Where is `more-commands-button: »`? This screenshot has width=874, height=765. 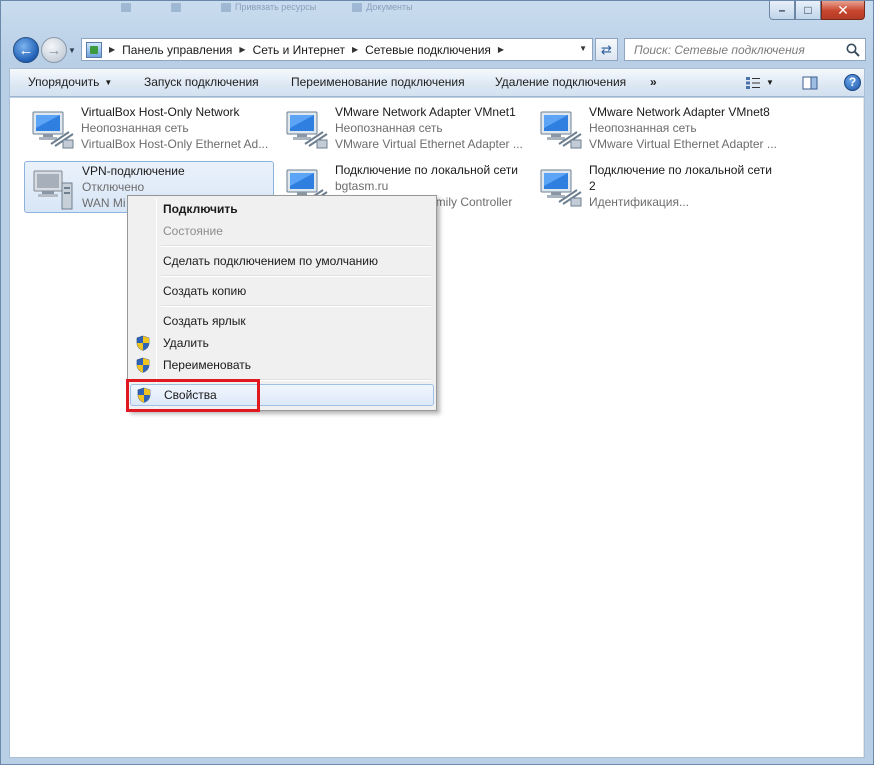 more-commands-button: » is located at coordinates (653, 82).